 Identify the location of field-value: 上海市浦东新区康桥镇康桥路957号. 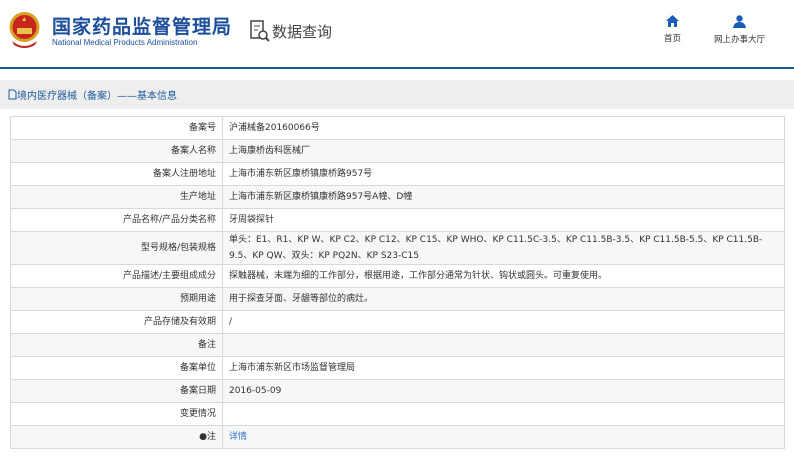
(503, 174).